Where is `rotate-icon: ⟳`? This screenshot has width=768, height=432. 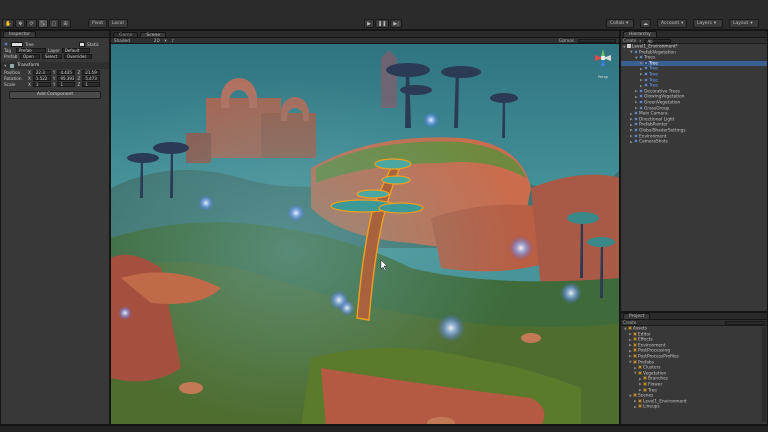
rotate-icon: ⟳ is located at coordinates (31, 23).